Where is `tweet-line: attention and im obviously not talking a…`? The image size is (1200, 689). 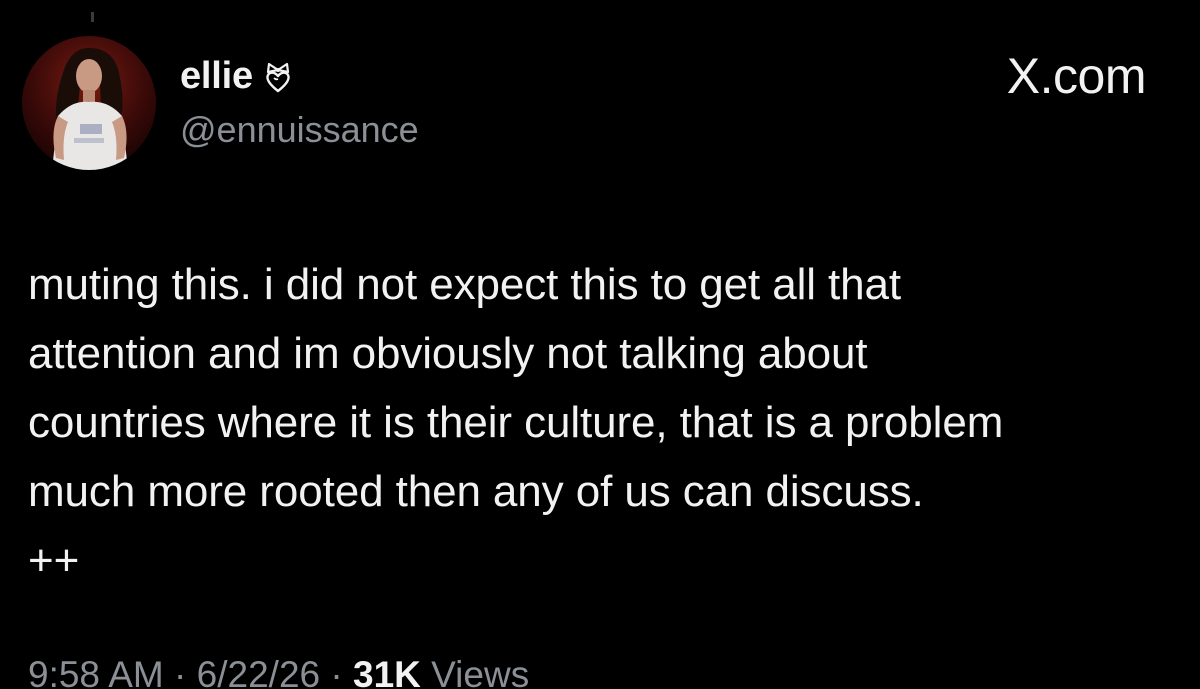
tweet-line: attention and im obviously not talking a… is located at coordinates (448, 353).